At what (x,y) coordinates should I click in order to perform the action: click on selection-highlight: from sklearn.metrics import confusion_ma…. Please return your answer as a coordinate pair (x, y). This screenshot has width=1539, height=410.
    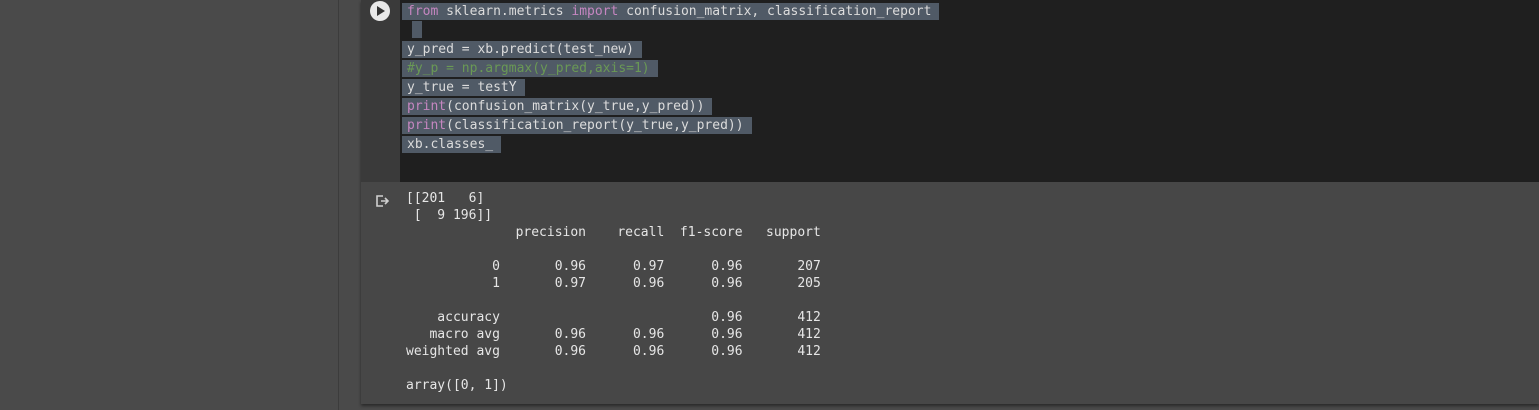
    Looking at the image, I should click on (671, 11).